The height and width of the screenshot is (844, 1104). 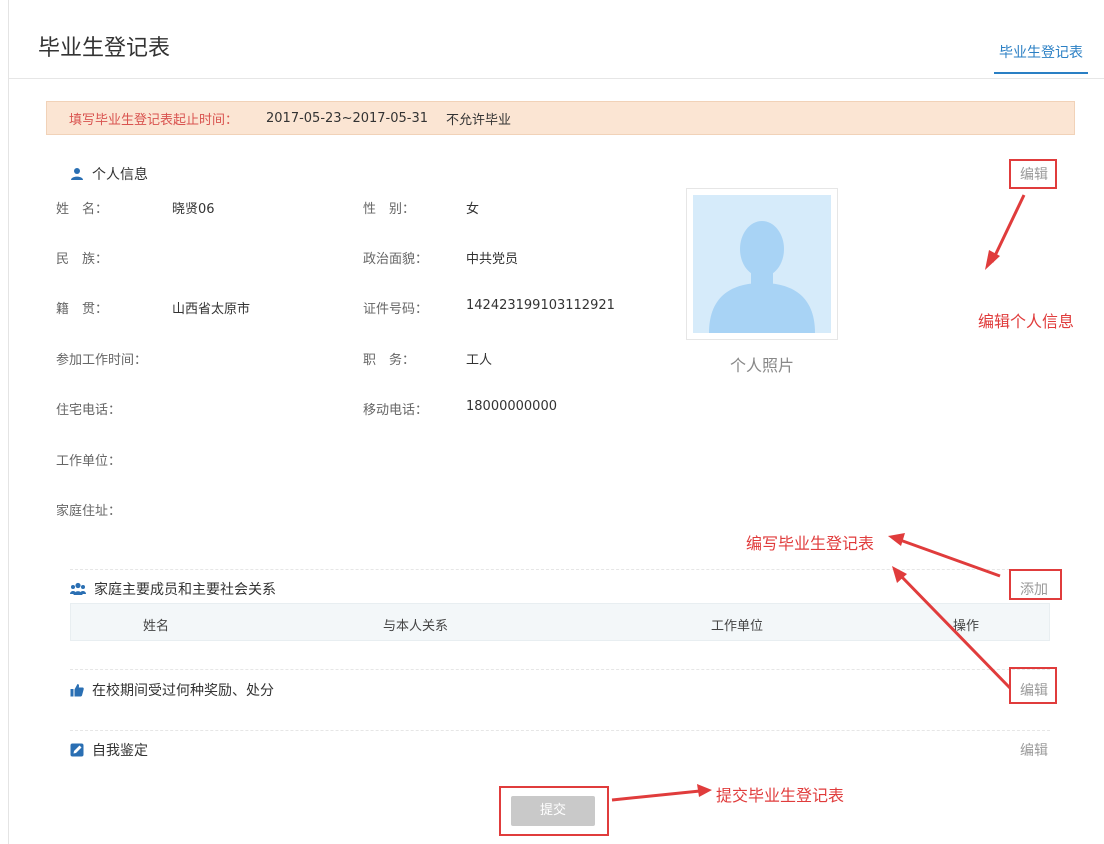 What do you see at coordinates (554, 811) in the screenshot?
I see `highlight-submit` at bounding box center [554, 811].